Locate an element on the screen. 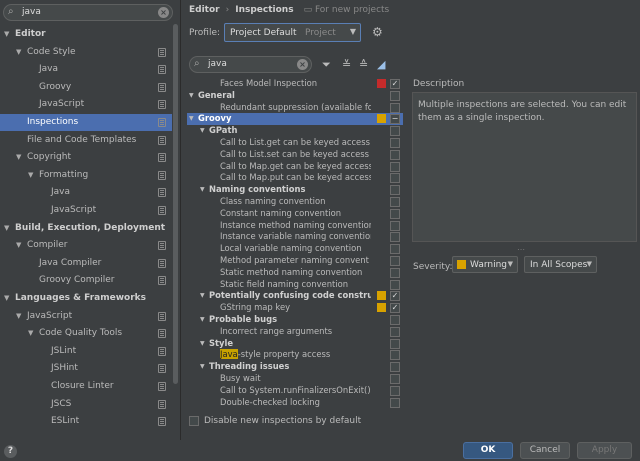  inspection-group: ▼ Probable bugs is located at coordinates (295, 320).